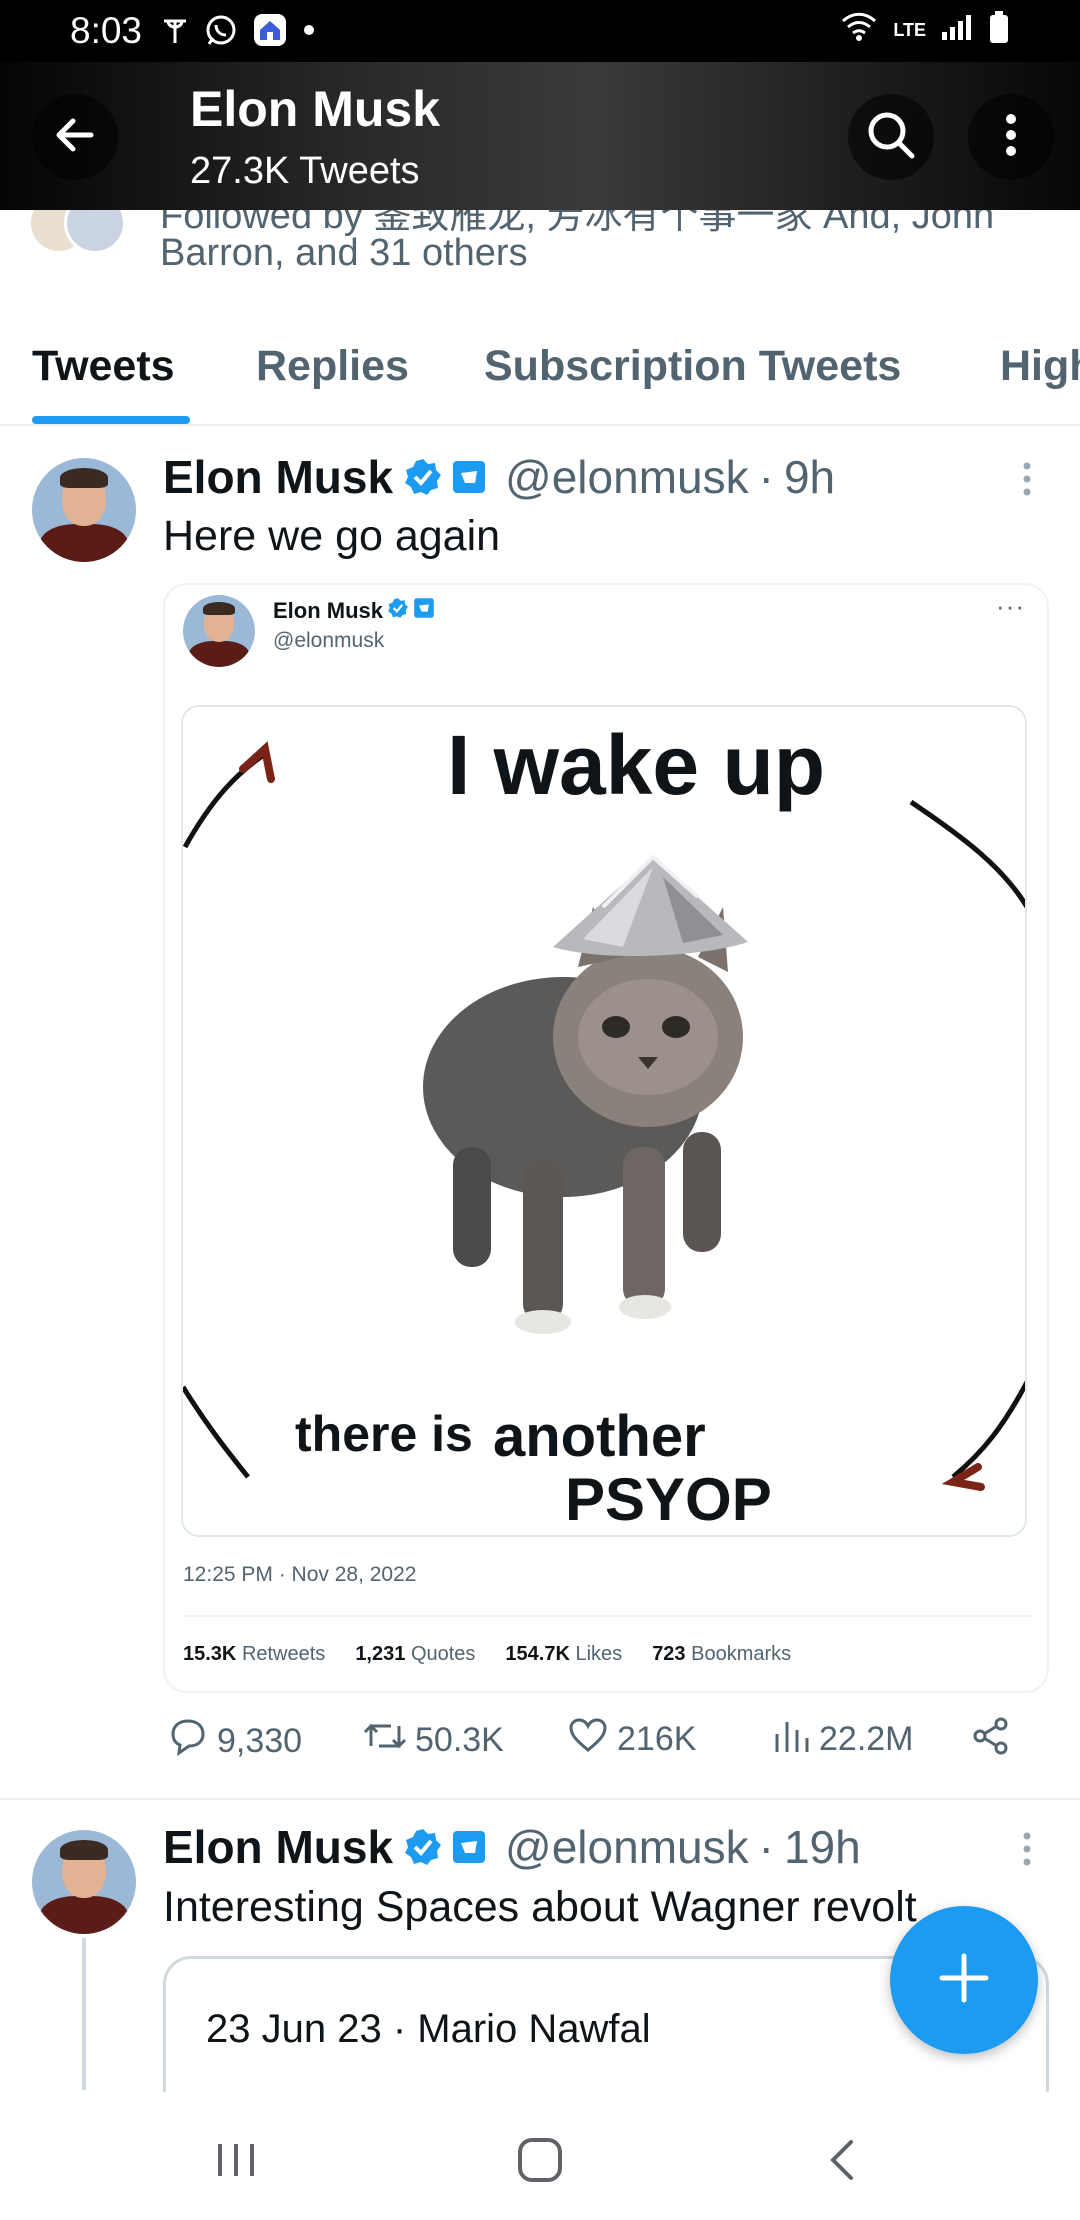 The height and width of the screenshot is (2220, 1080). I want to click on back-chevron-icon, so click(840, 2162).